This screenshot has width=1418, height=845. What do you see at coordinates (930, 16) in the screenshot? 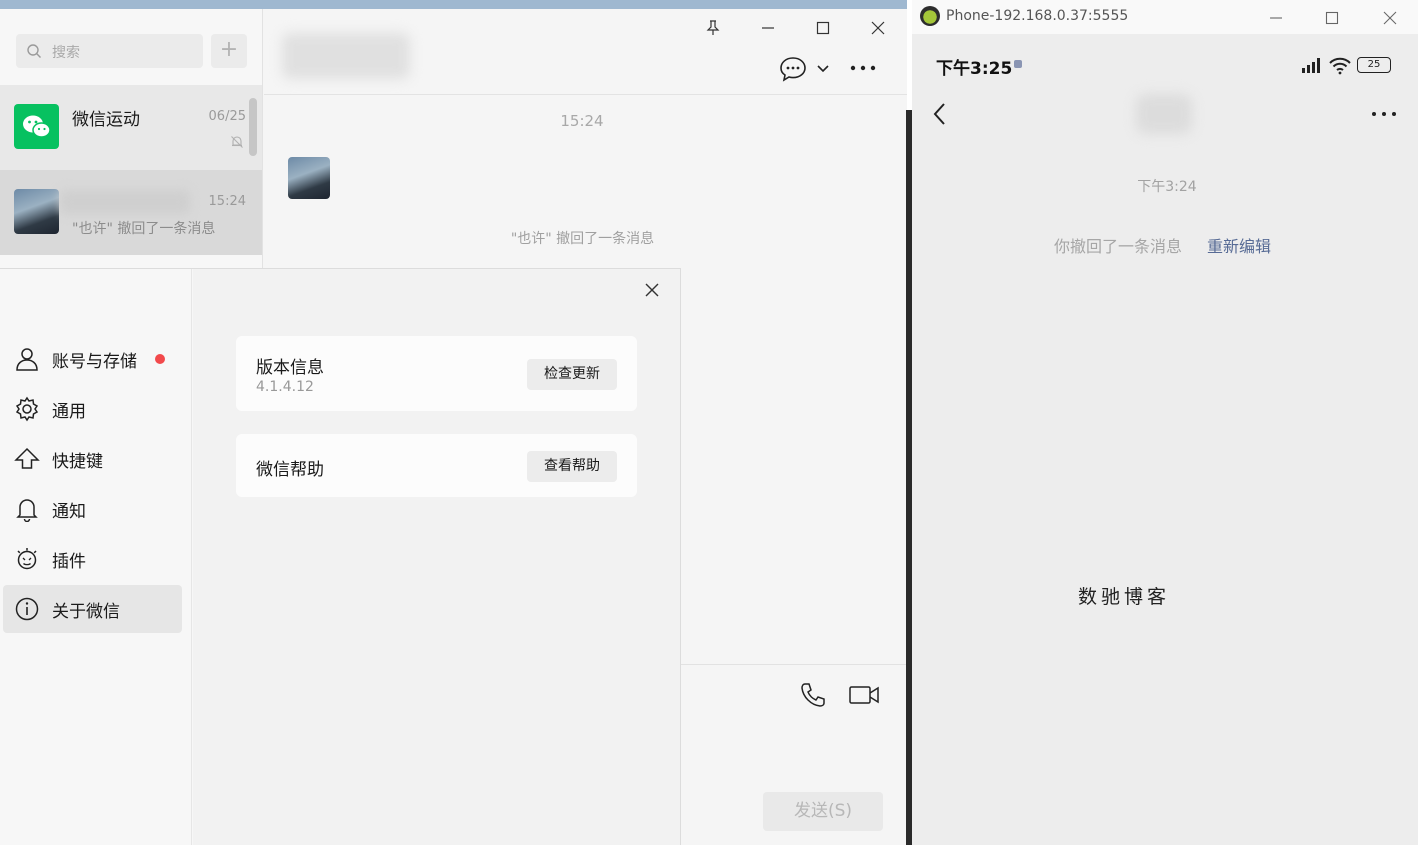
I see `android-icon` at bounding box center [930, 16].